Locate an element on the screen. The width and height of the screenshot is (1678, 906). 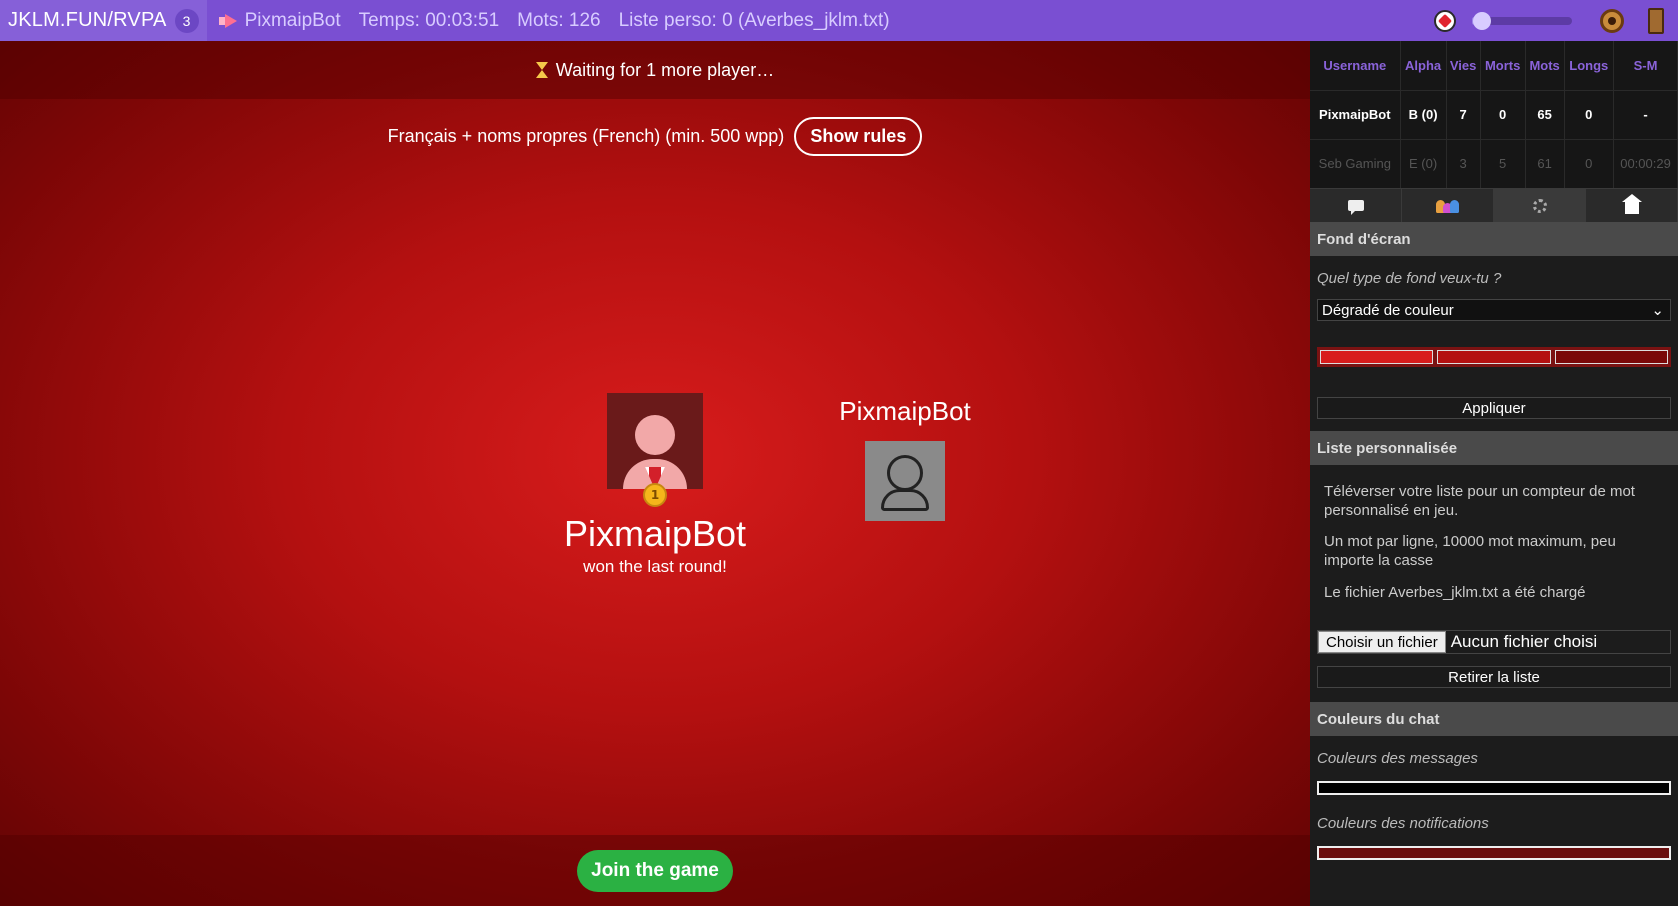
room-code: JKLM.FUN/RVPA 3 is located at coordinates (103, 20).